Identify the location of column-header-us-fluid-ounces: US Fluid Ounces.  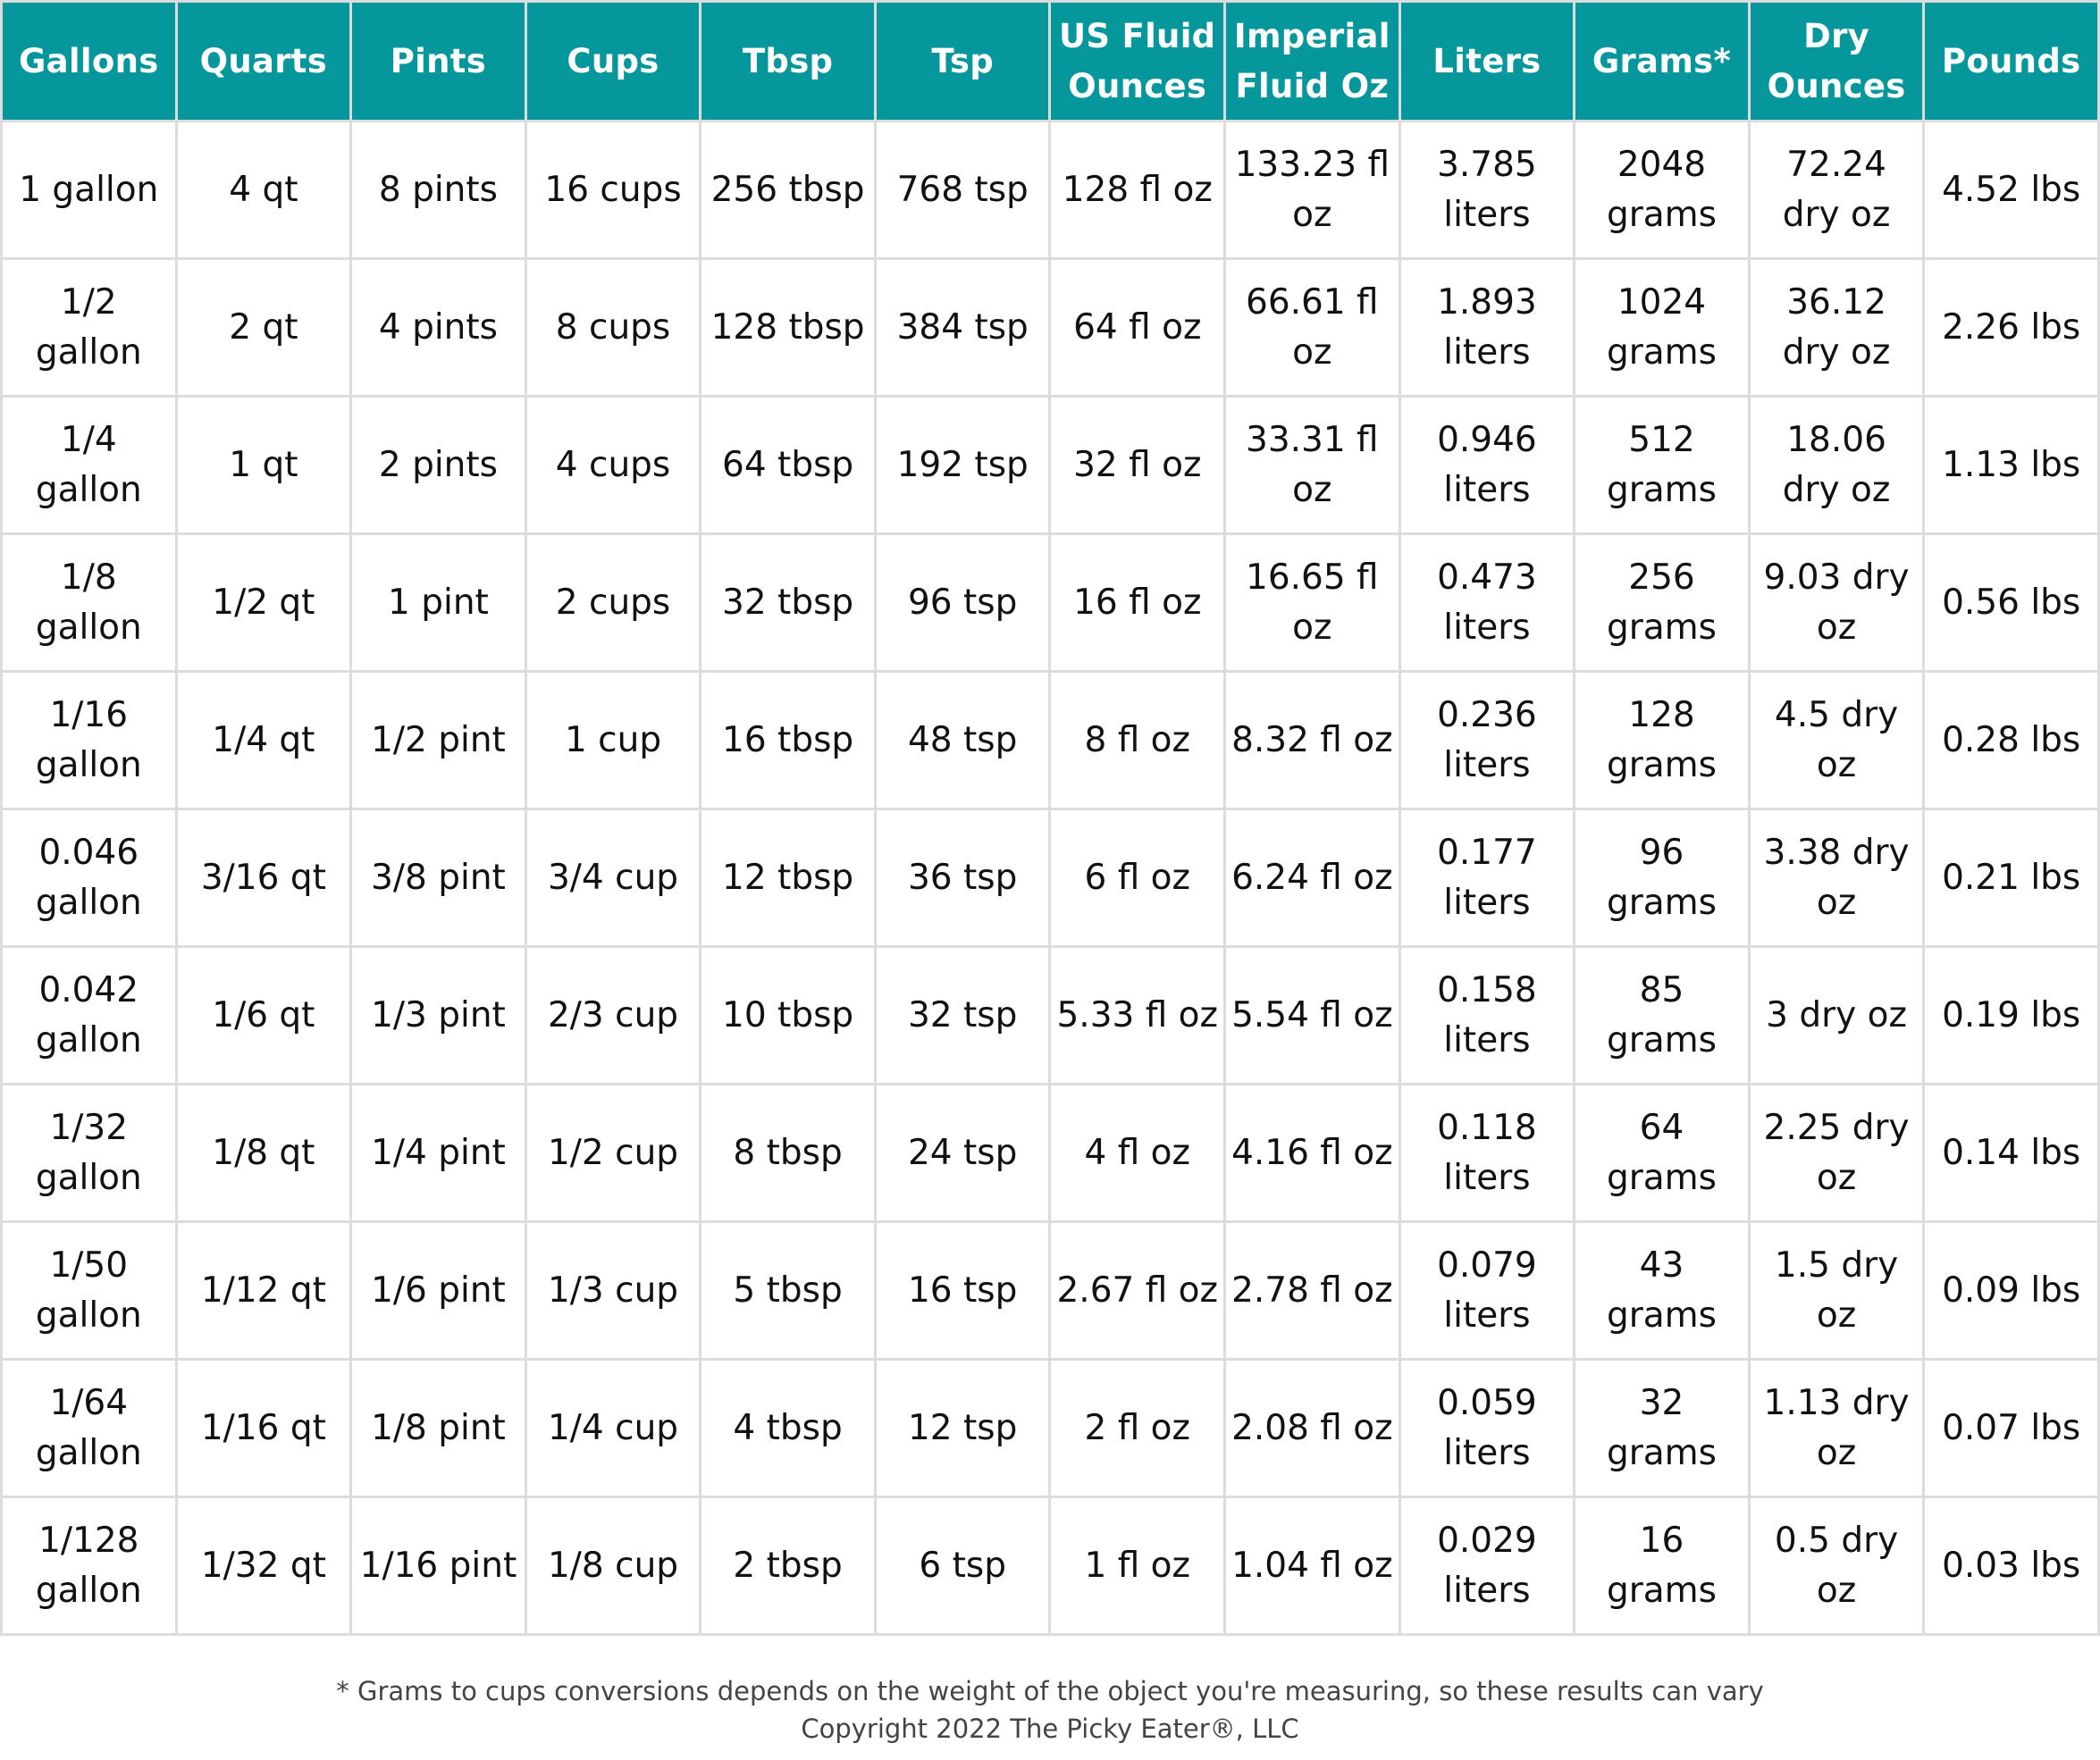
(1137, 61).